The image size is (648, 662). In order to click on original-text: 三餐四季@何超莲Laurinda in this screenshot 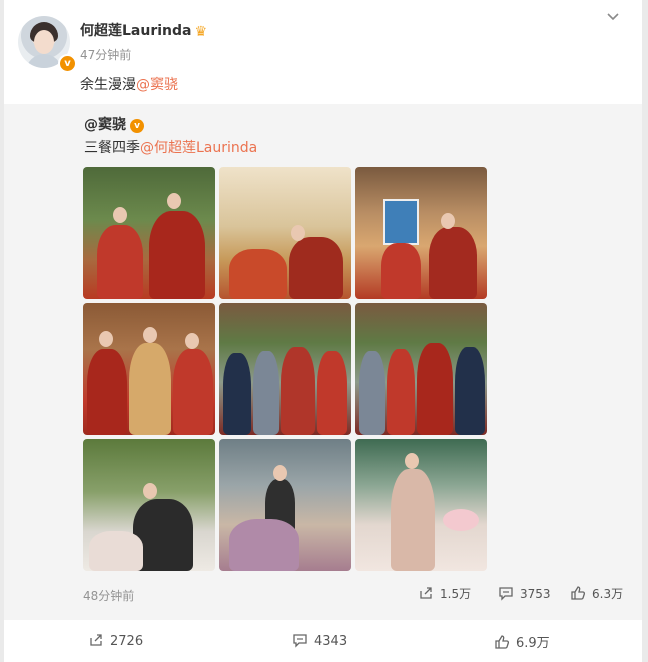, I will do `click(170, 147)`.